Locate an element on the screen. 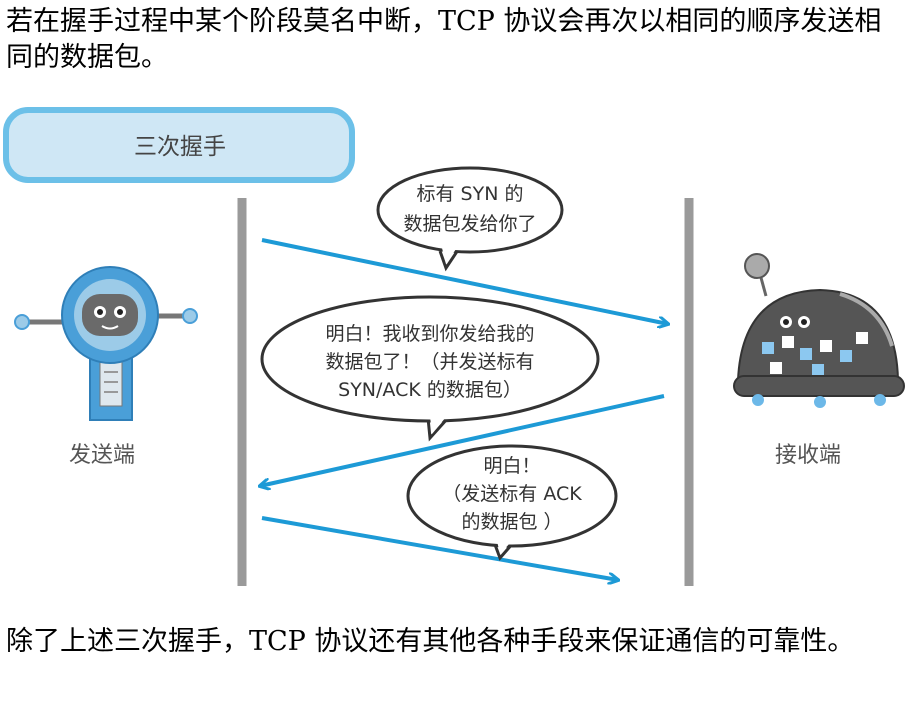 This screenshot has height=702, width=911. syn-speech-bubble: 标有 SYN 的 数据包发给你了 is located at coordinates (470, 219).